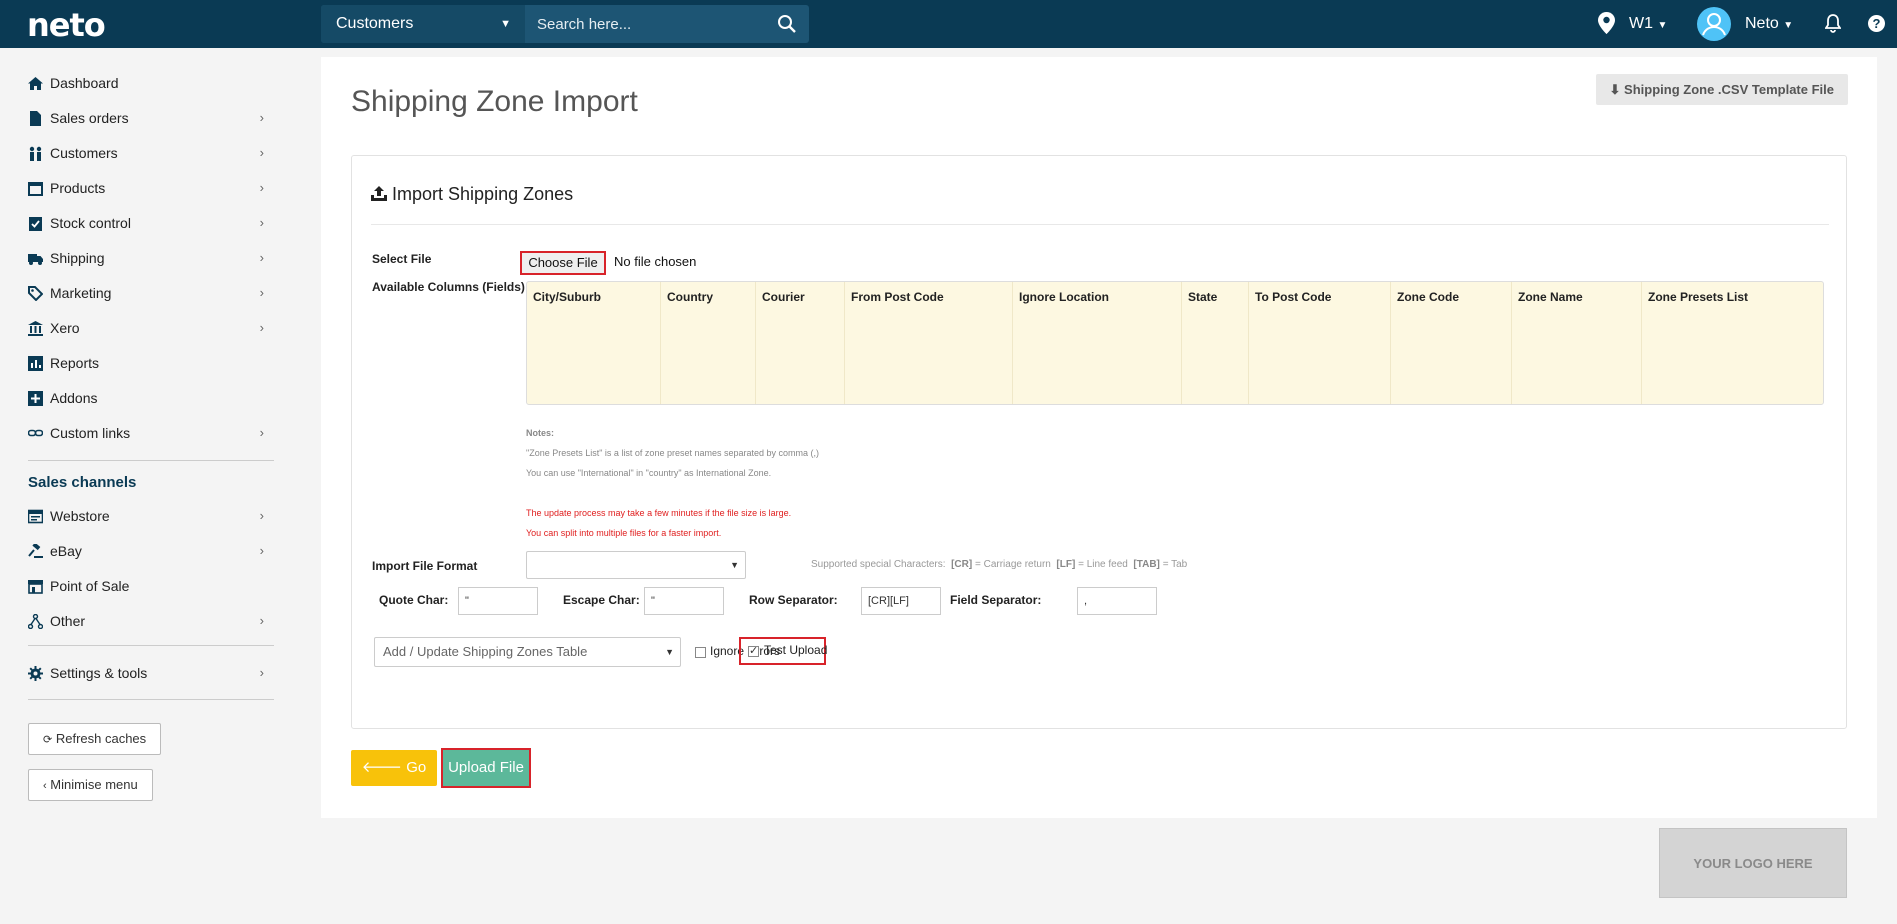  Describe the element at coordinates (787, 24) in the screenshot. I see `search-icon` at that location.